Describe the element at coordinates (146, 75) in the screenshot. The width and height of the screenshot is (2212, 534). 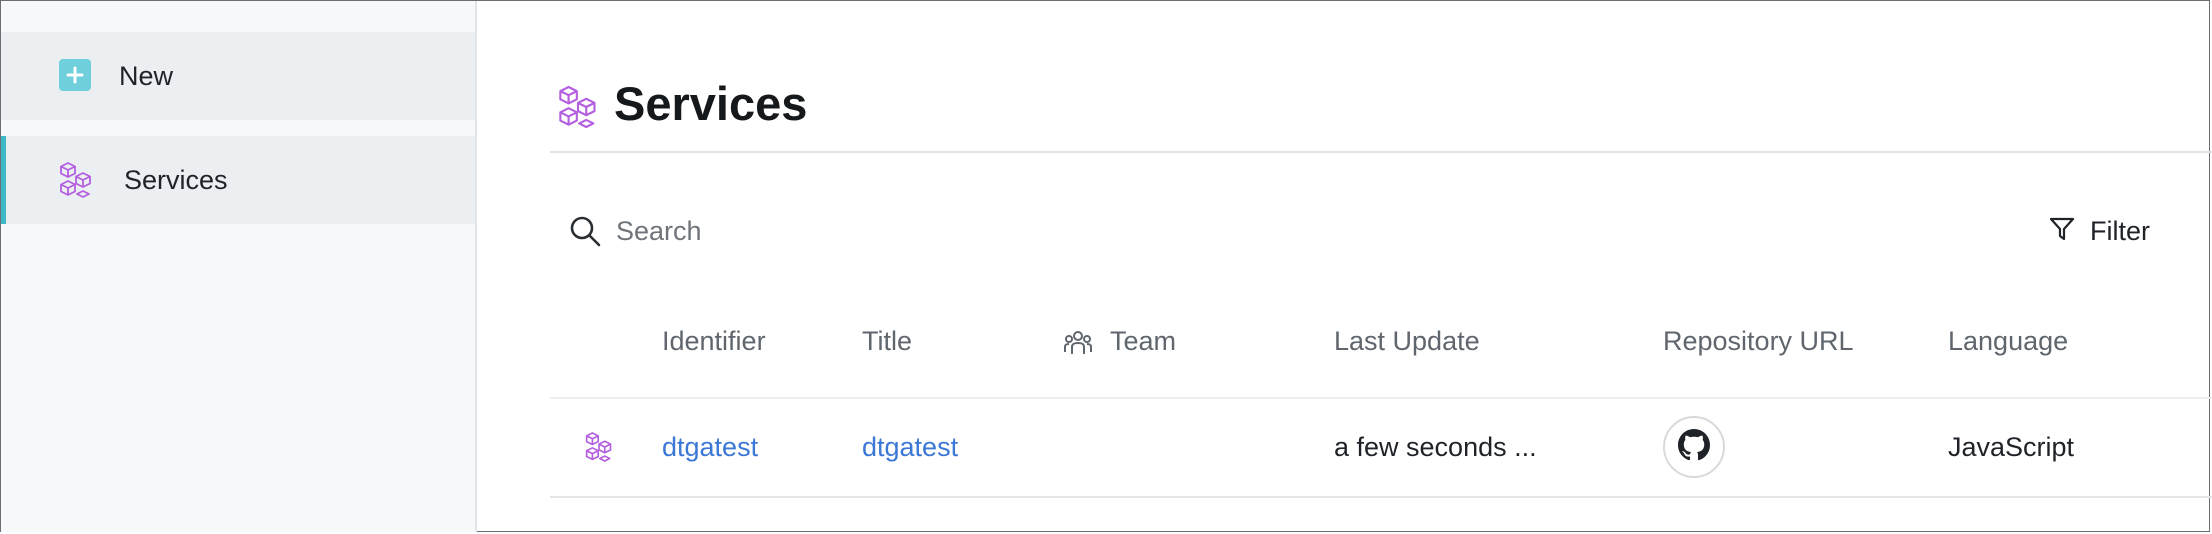
I see `sidebar-item-label: New` at that location.